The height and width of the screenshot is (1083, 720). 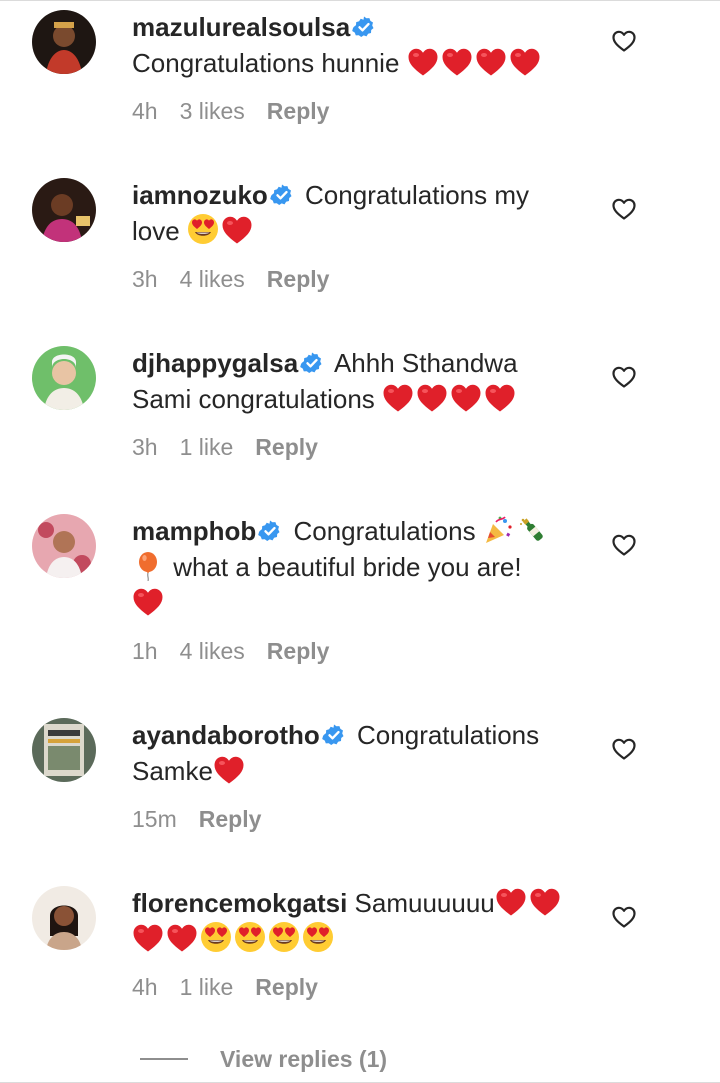 I want to click on comment-body: iamnozuko Congratulations my love, so click(x=352, y=213).